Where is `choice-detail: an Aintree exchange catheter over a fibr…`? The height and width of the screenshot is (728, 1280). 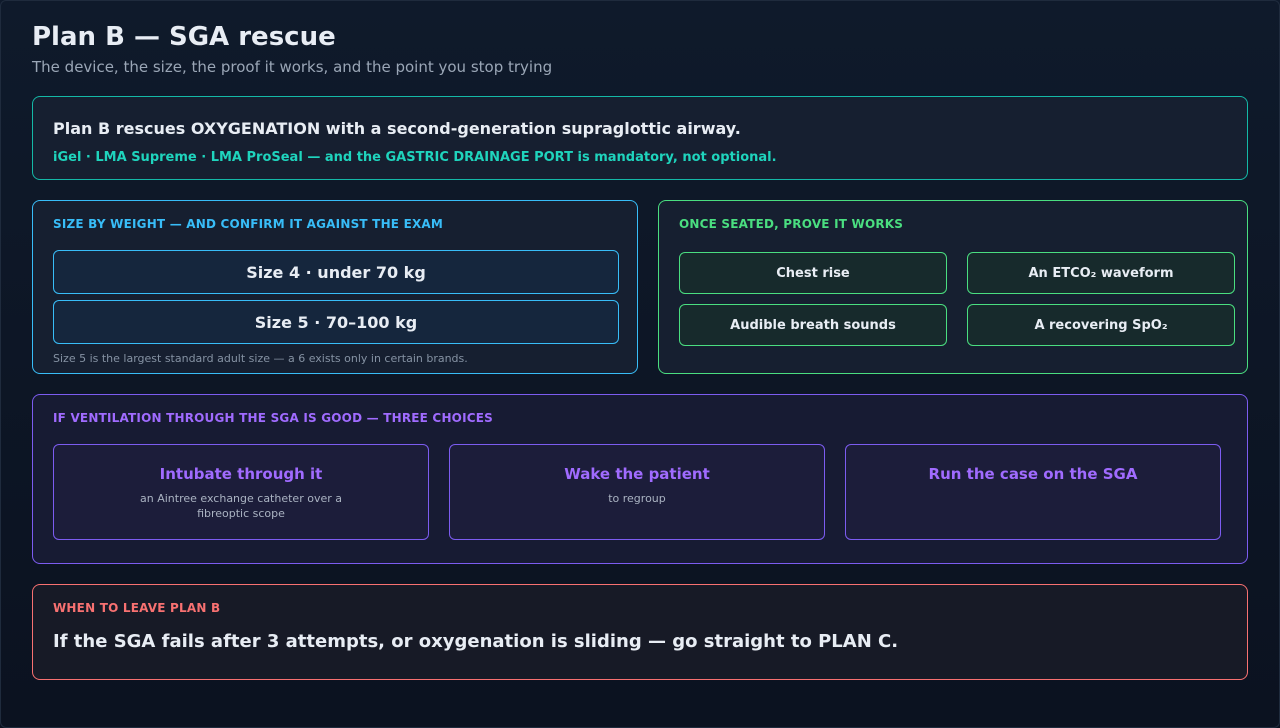 choice-detail: an Aintree exchange catheter over a fibr… is located at coordinates (241, 506).